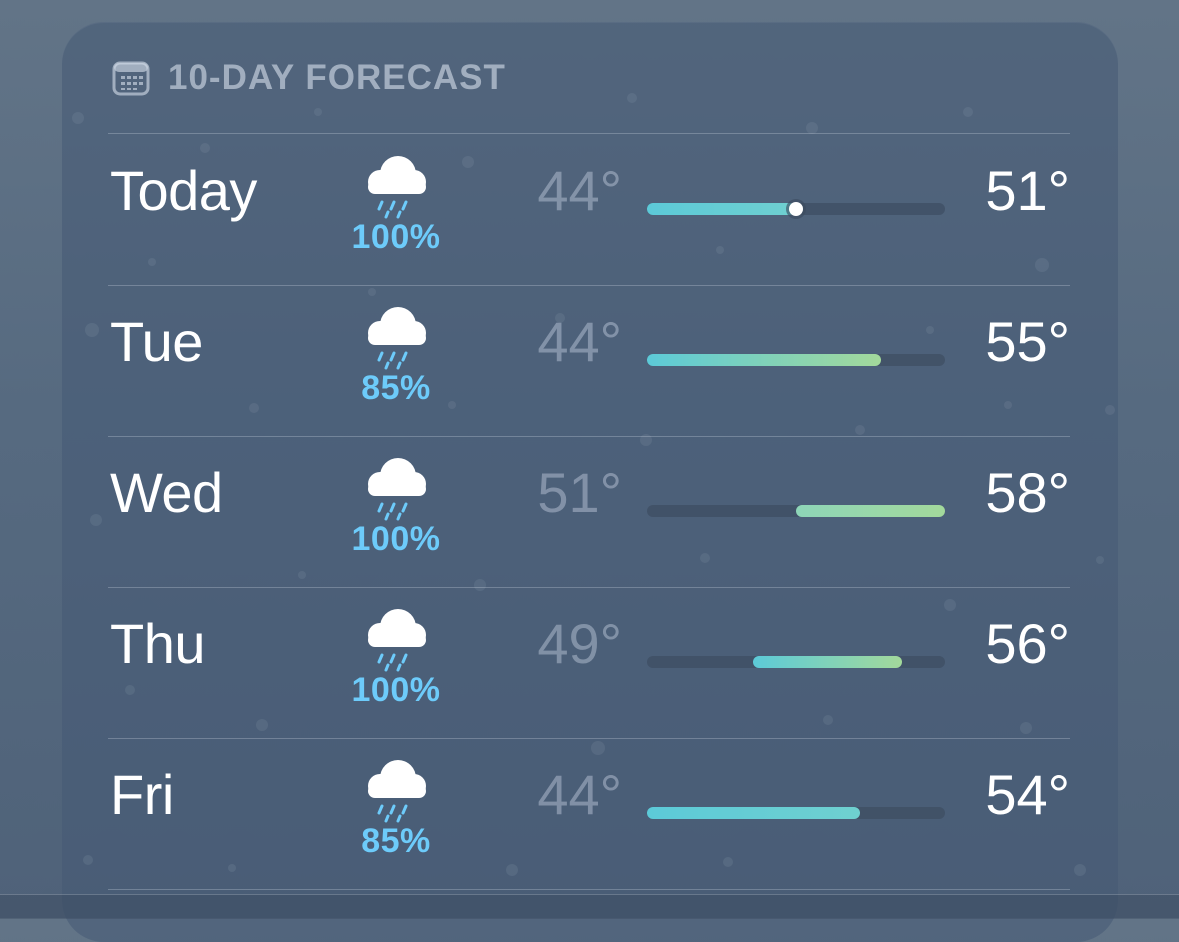  I want to click on calendar-icon, so click(131, 78).